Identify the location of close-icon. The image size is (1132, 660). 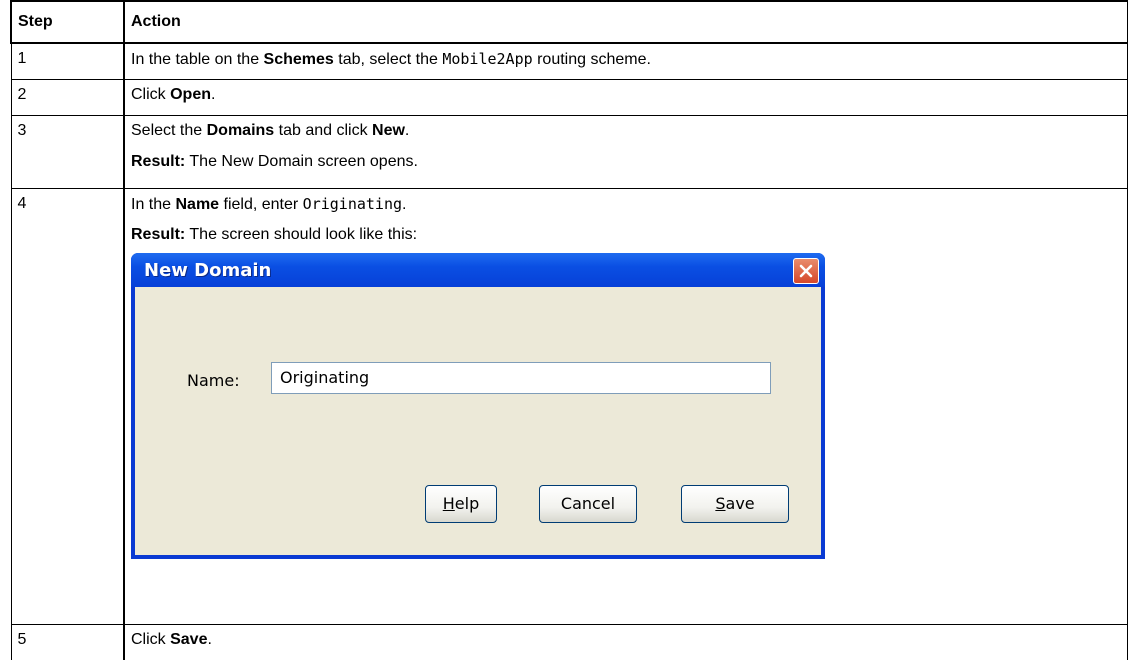
(806, 271).